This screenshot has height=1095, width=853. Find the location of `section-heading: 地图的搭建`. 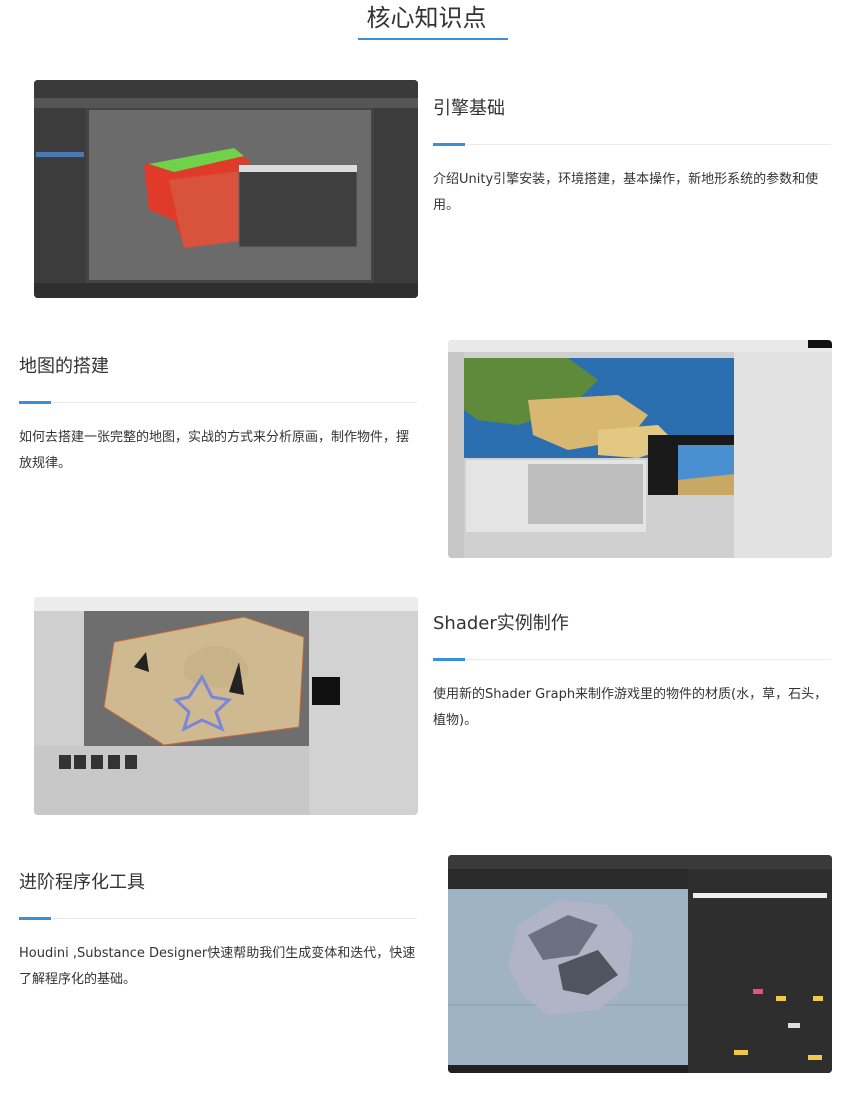

section-heading: 地图的搭建 is located at coordinates (64, 366).